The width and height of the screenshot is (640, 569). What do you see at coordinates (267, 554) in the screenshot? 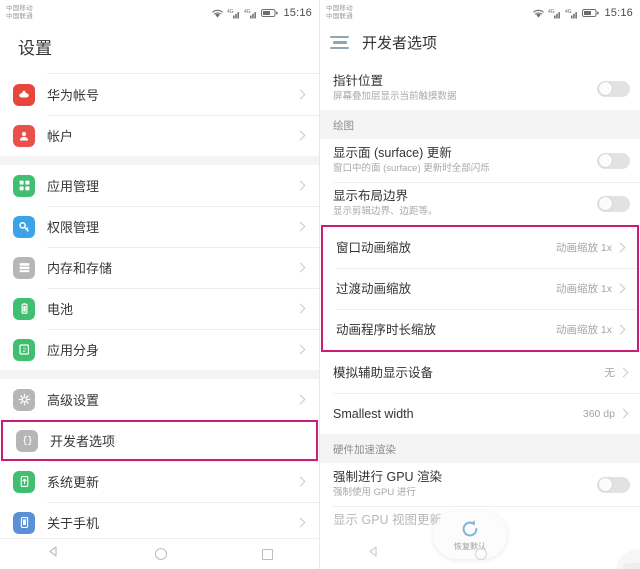
I see `recents-square-icon` at bounding box center [267, 554].